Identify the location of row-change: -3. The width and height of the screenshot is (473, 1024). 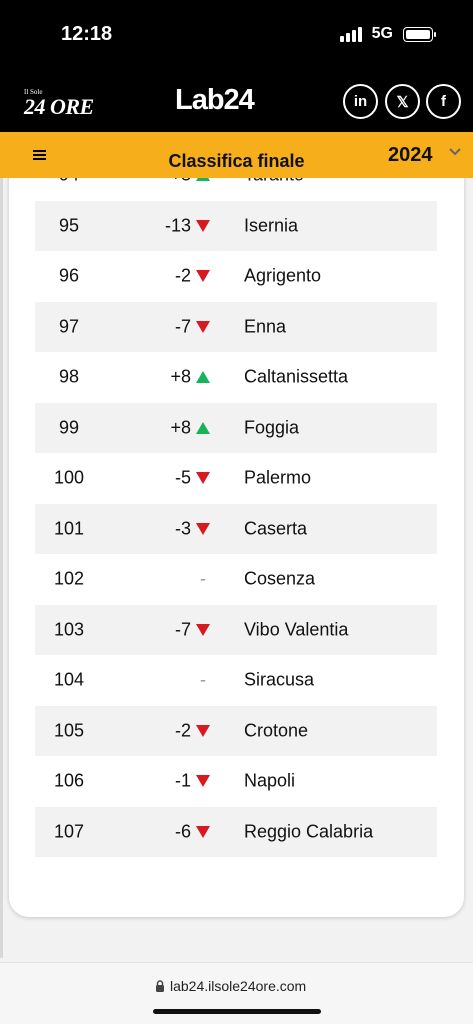
(182, 528).